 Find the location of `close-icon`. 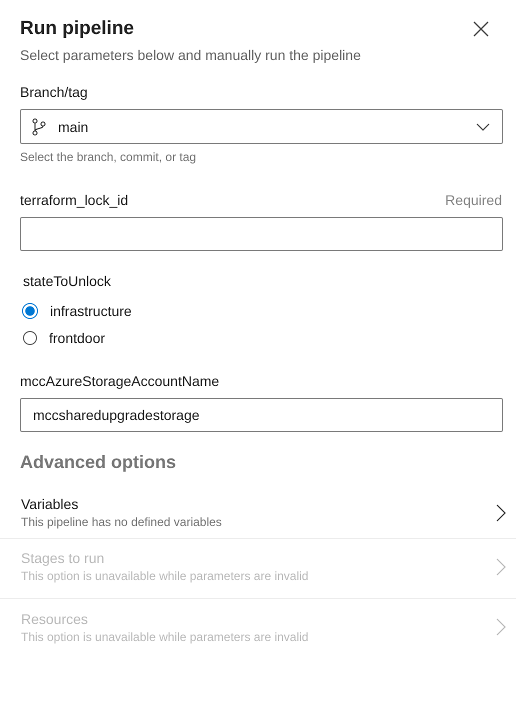

close-icon is located at coordinates (481, 29).